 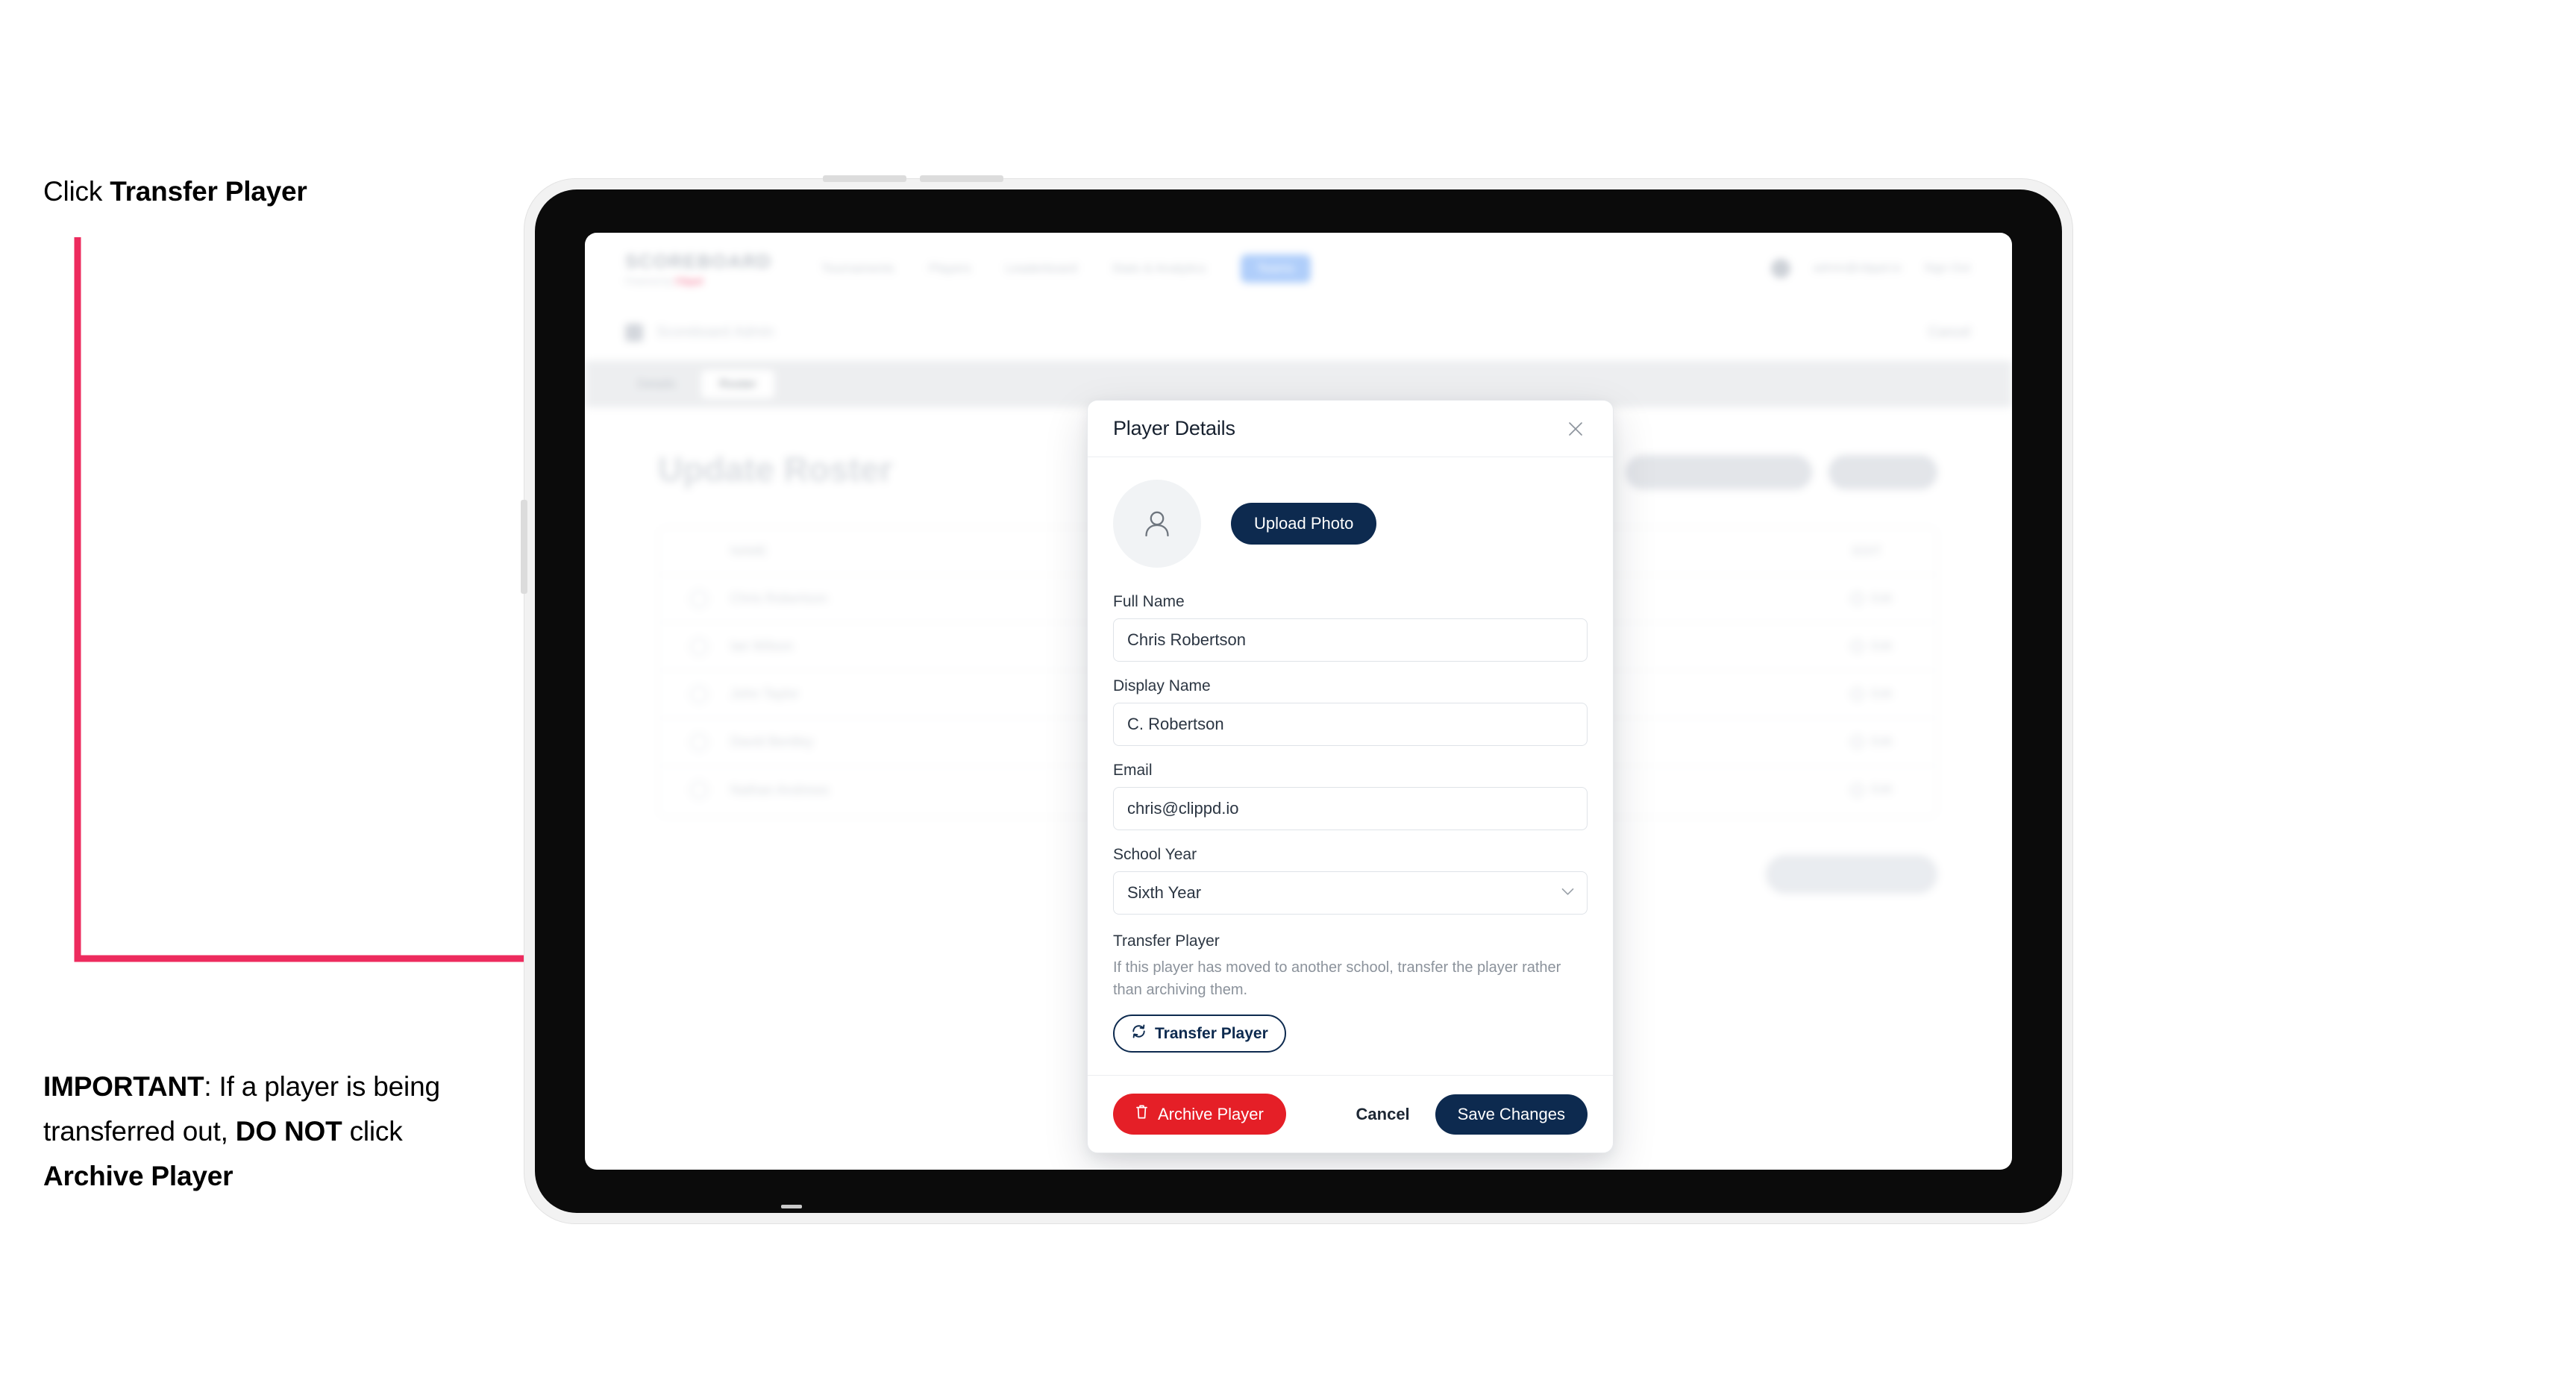 What do you see at coordinates (1174, 428) in the screenshot?
I see `modal-title: Player Details` at bounding box center [1174, 428].